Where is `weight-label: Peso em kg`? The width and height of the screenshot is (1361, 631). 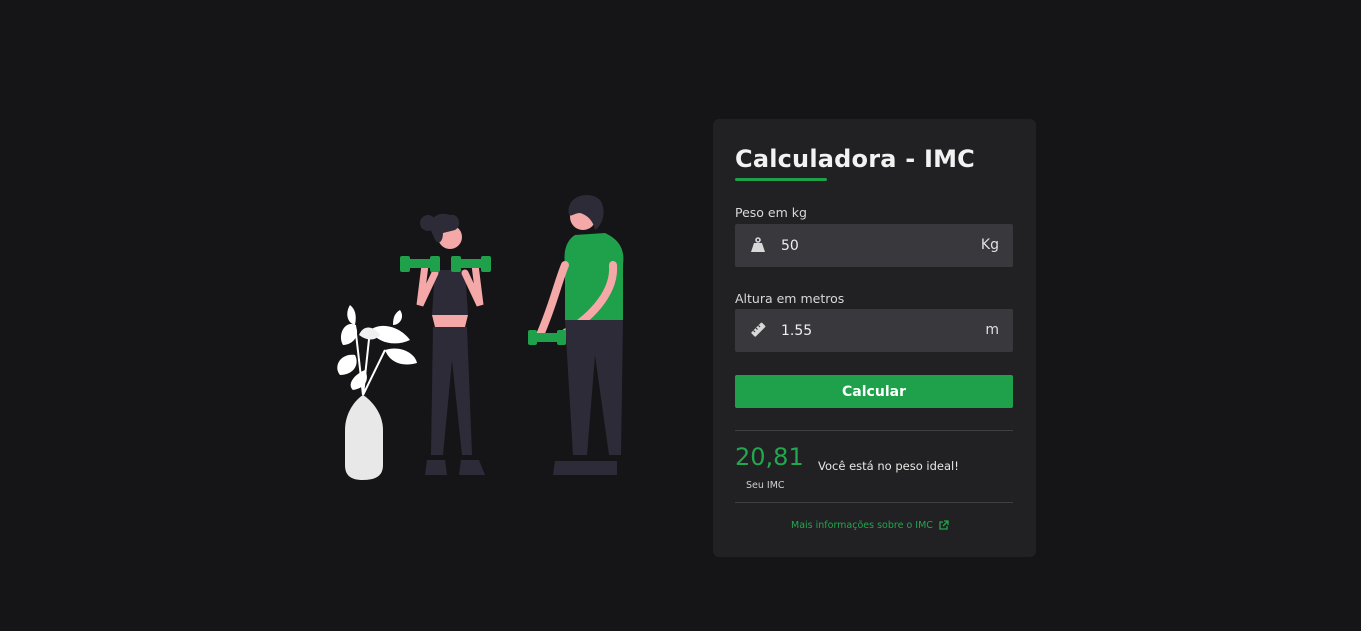 weight-label: Peso em kg is located at coordinates (771, 212).